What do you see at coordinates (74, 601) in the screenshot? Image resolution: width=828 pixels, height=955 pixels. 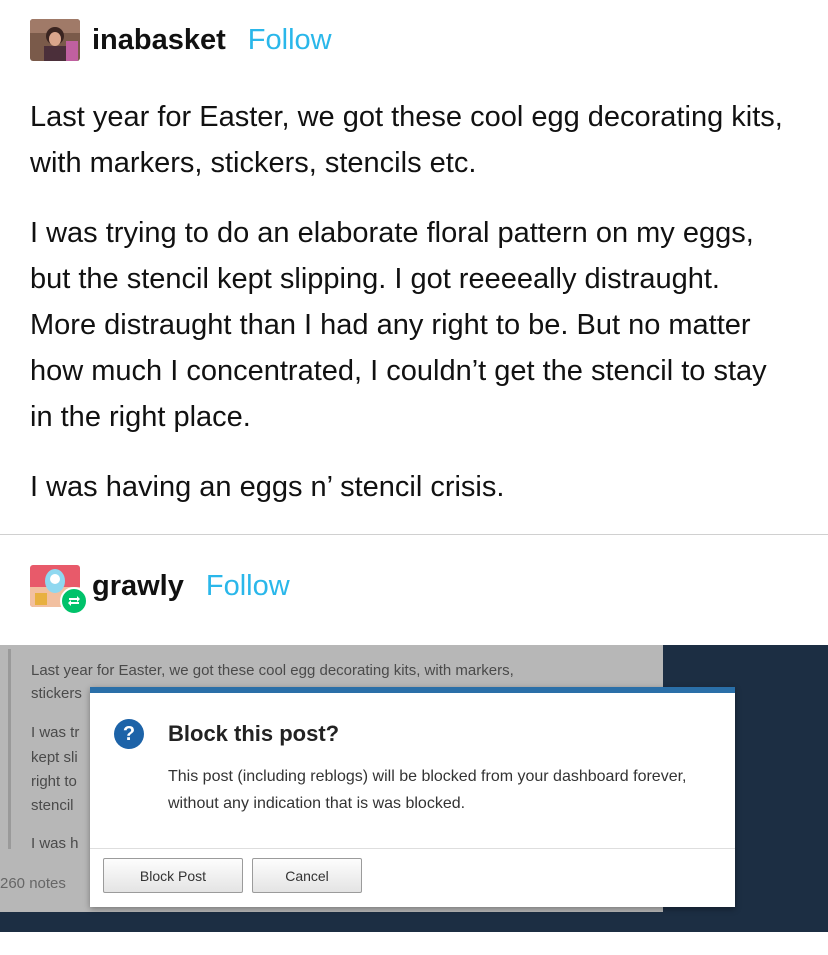 I see `reblog-icon` at bounding box center [74, 601].